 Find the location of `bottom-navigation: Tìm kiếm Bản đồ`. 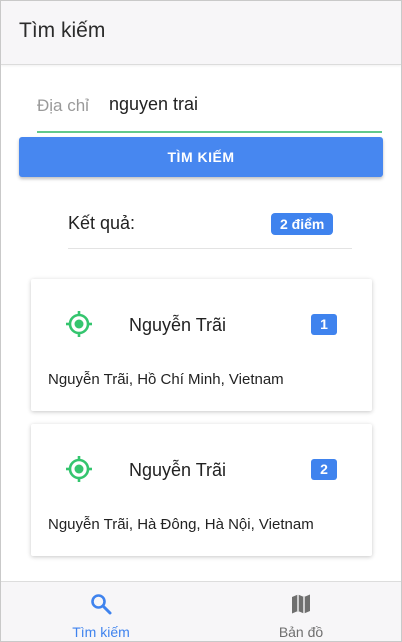

bottom-navigation: Tìm kiếm Bản đồ is located at coordinates (201, 611).